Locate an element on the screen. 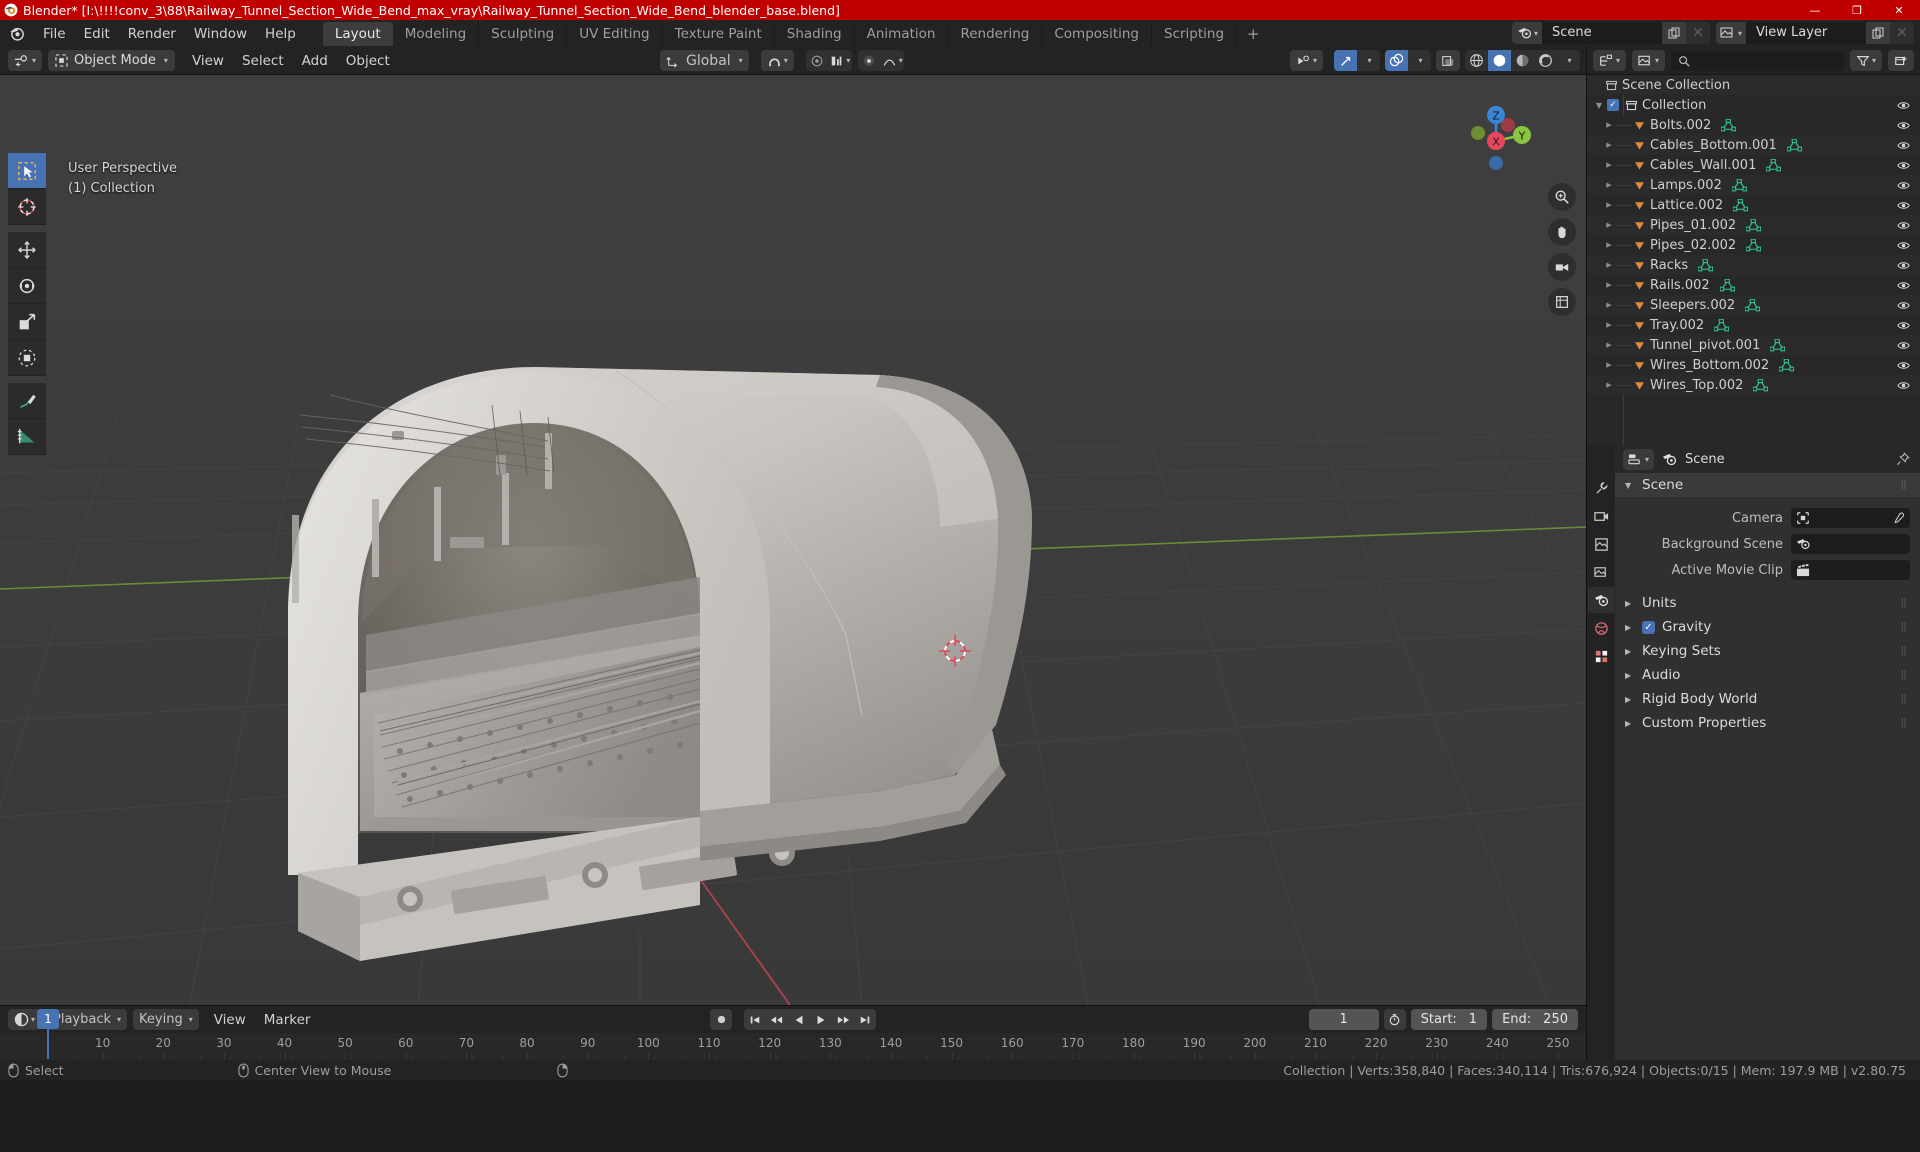  tab-animation: Animation is located at coordinates (902, 33).